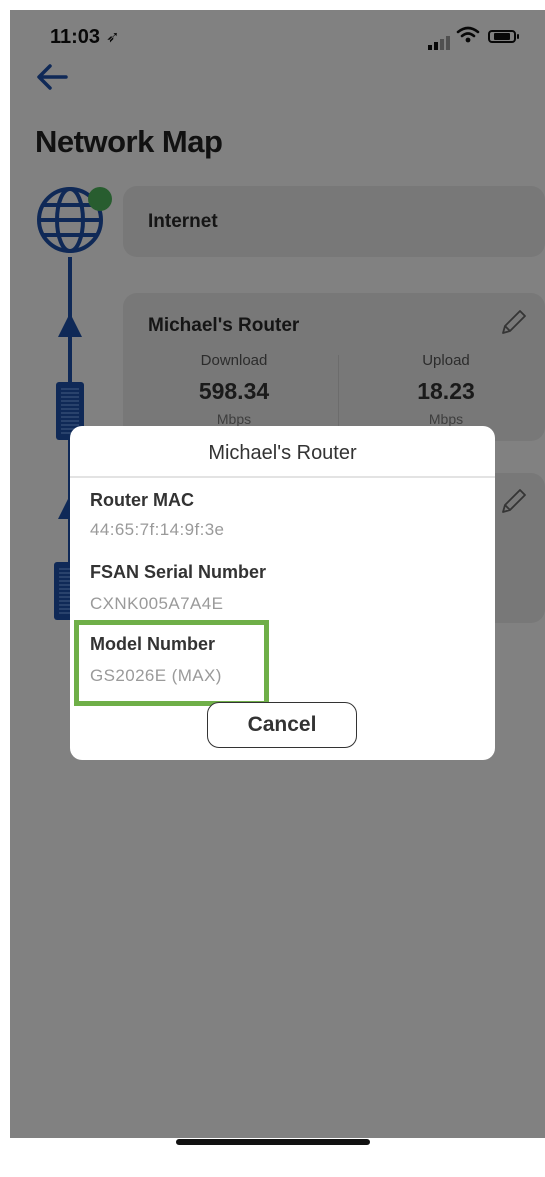 The height and width of the screenshot is (1177, 545). Describe the element at coordinates (282, 477) in the screenshot. I see `dialog-divider` at that location.